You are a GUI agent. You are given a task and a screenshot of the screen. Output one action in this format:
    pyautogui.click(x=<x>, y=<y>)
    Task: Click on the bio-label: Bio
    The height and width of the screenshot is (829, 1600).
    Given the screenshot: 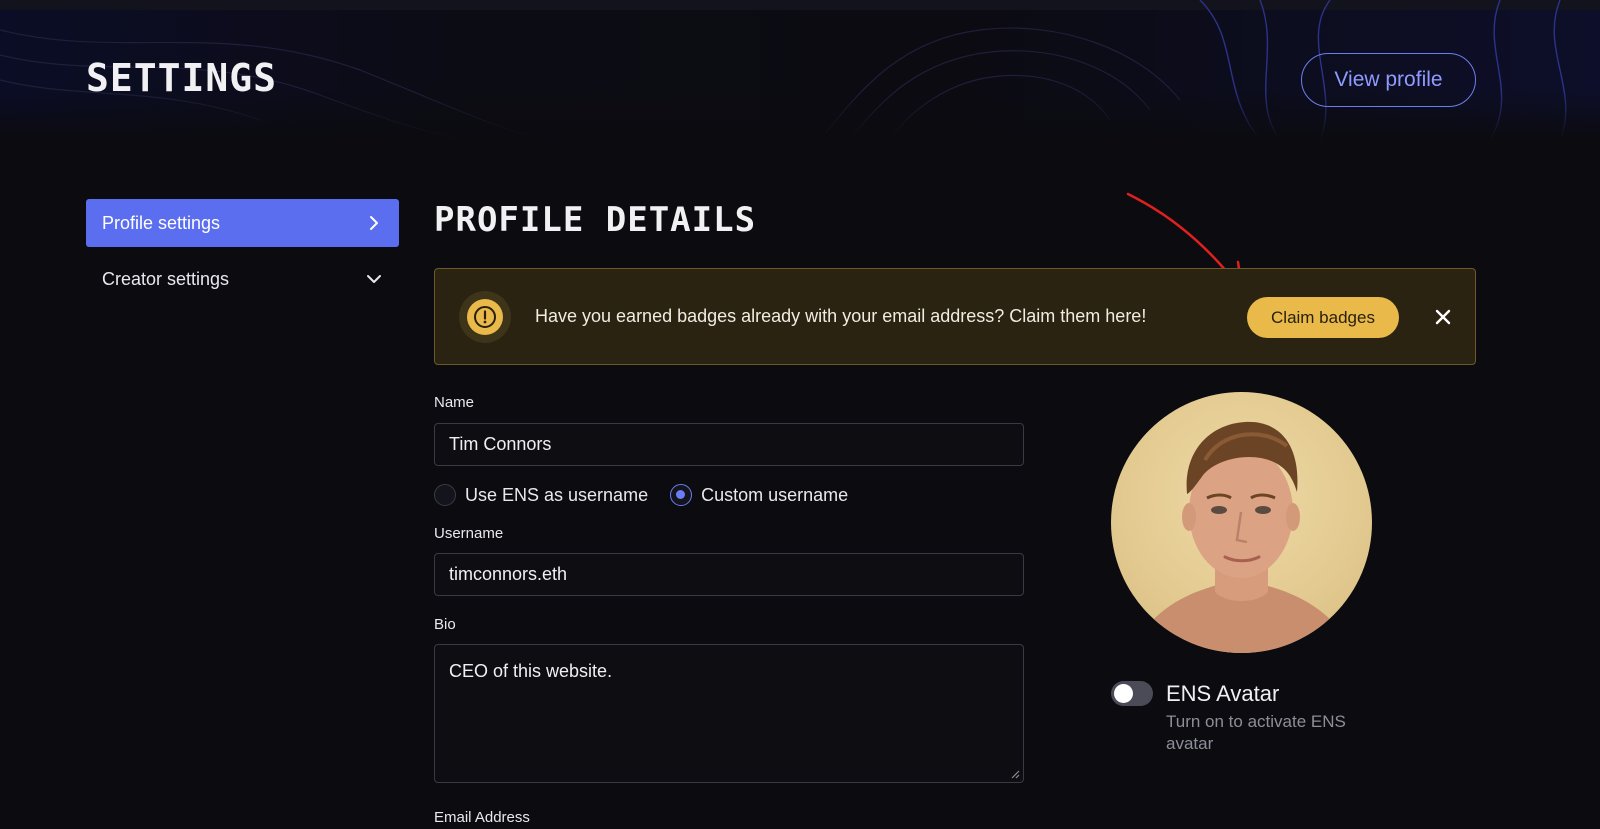 What is the action you would take?
    pyautogui.click(x=445, y=624)
    